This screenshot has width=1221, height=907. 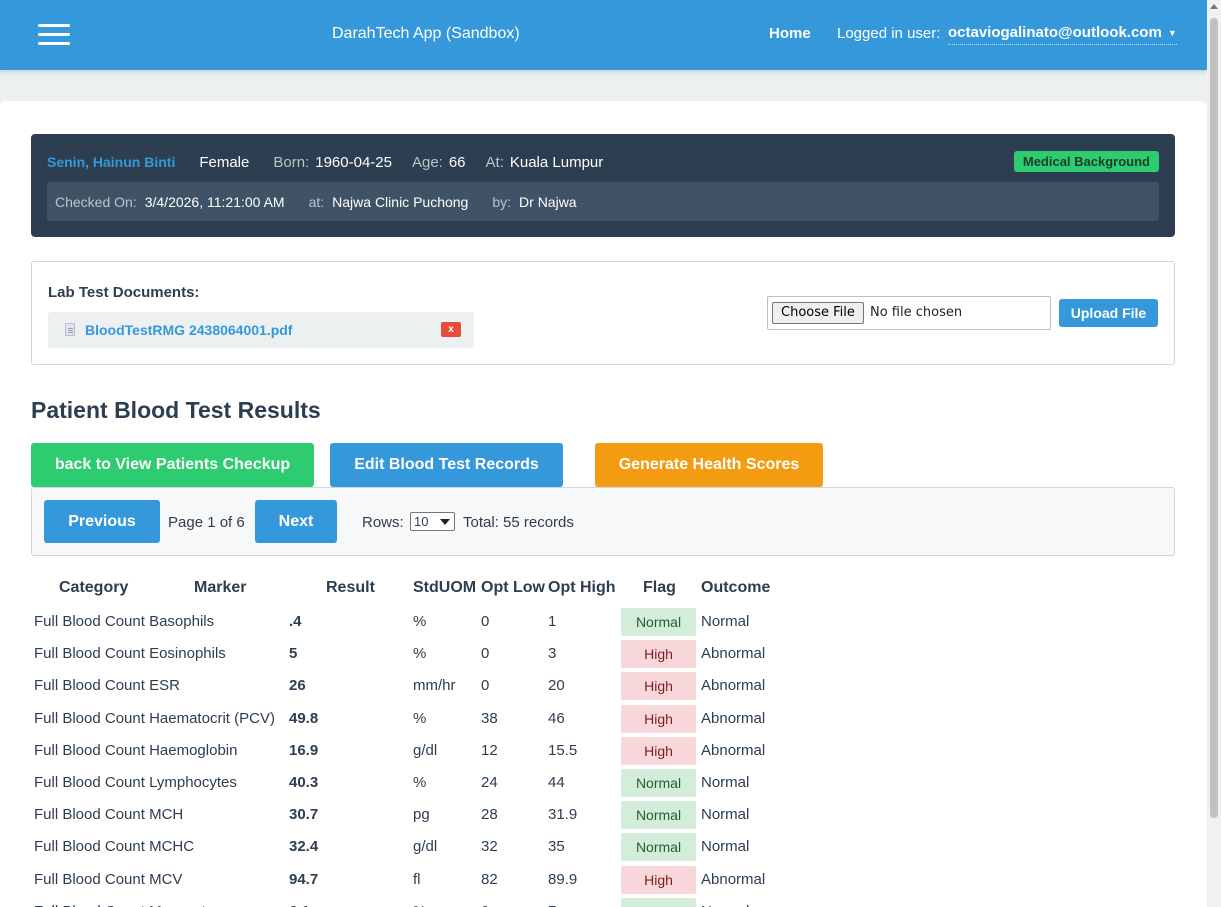 I want to click on header-opt-low: Opt Low, so click(x=513, y=587).